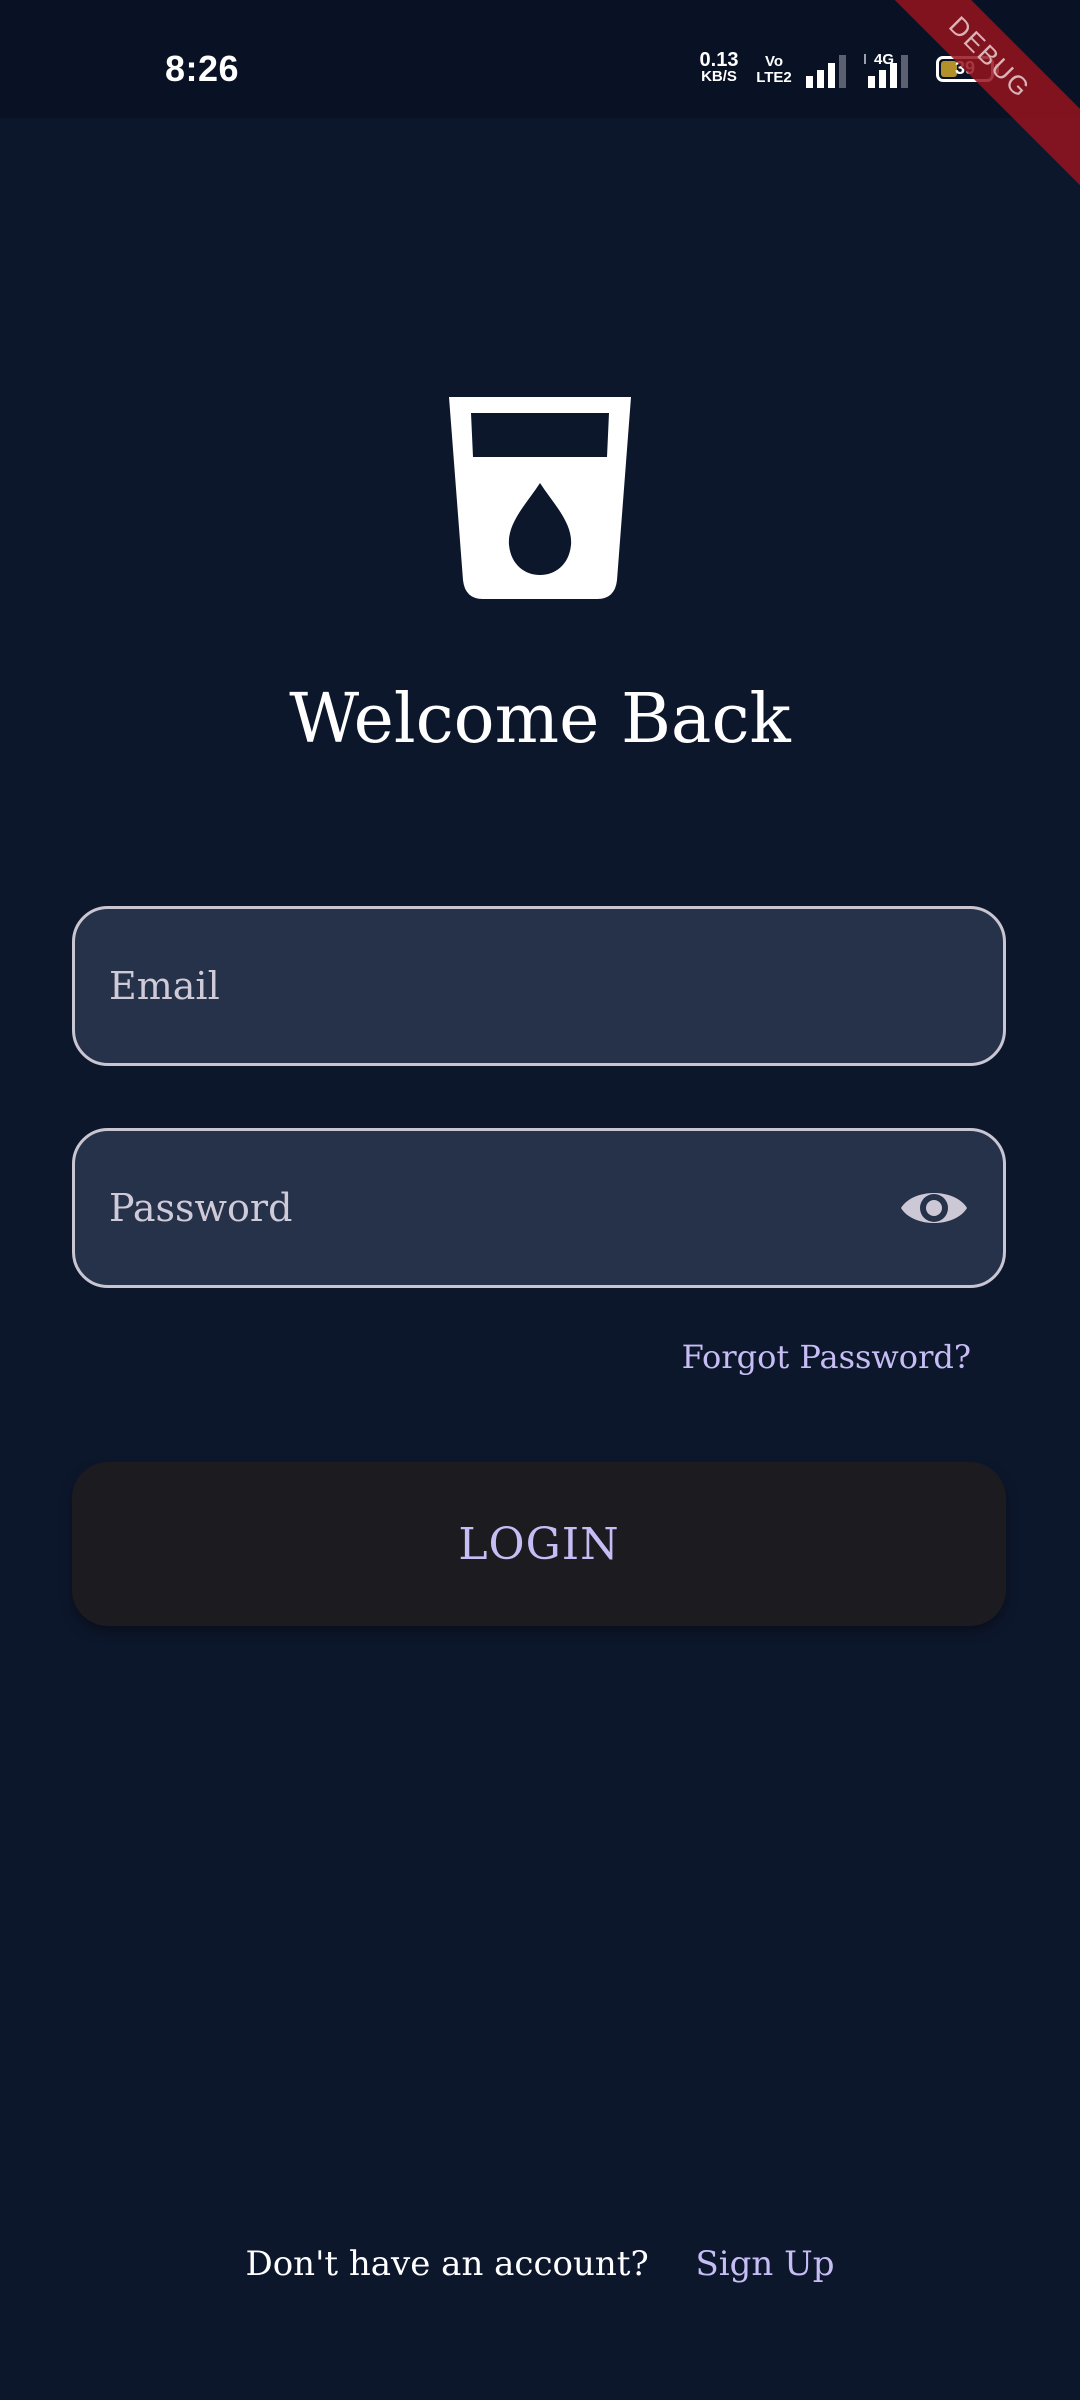  I want to click on signup-row: Don't have an account? Sign Up, so click(540, 2264).